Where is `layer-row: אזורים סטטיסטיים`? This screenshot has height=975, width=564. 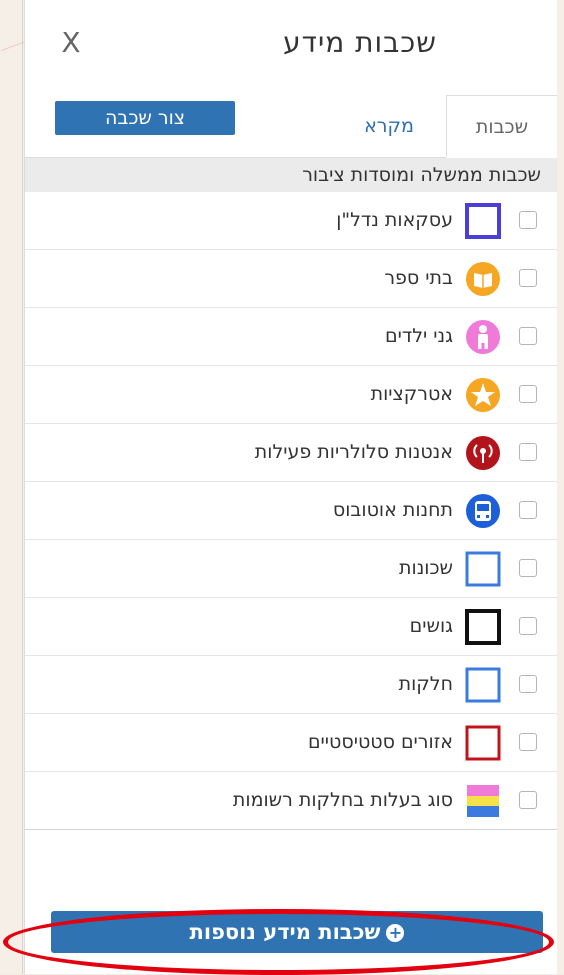
layer-row: אזורים סטטיסטיים is located at coordinates (291, 743).